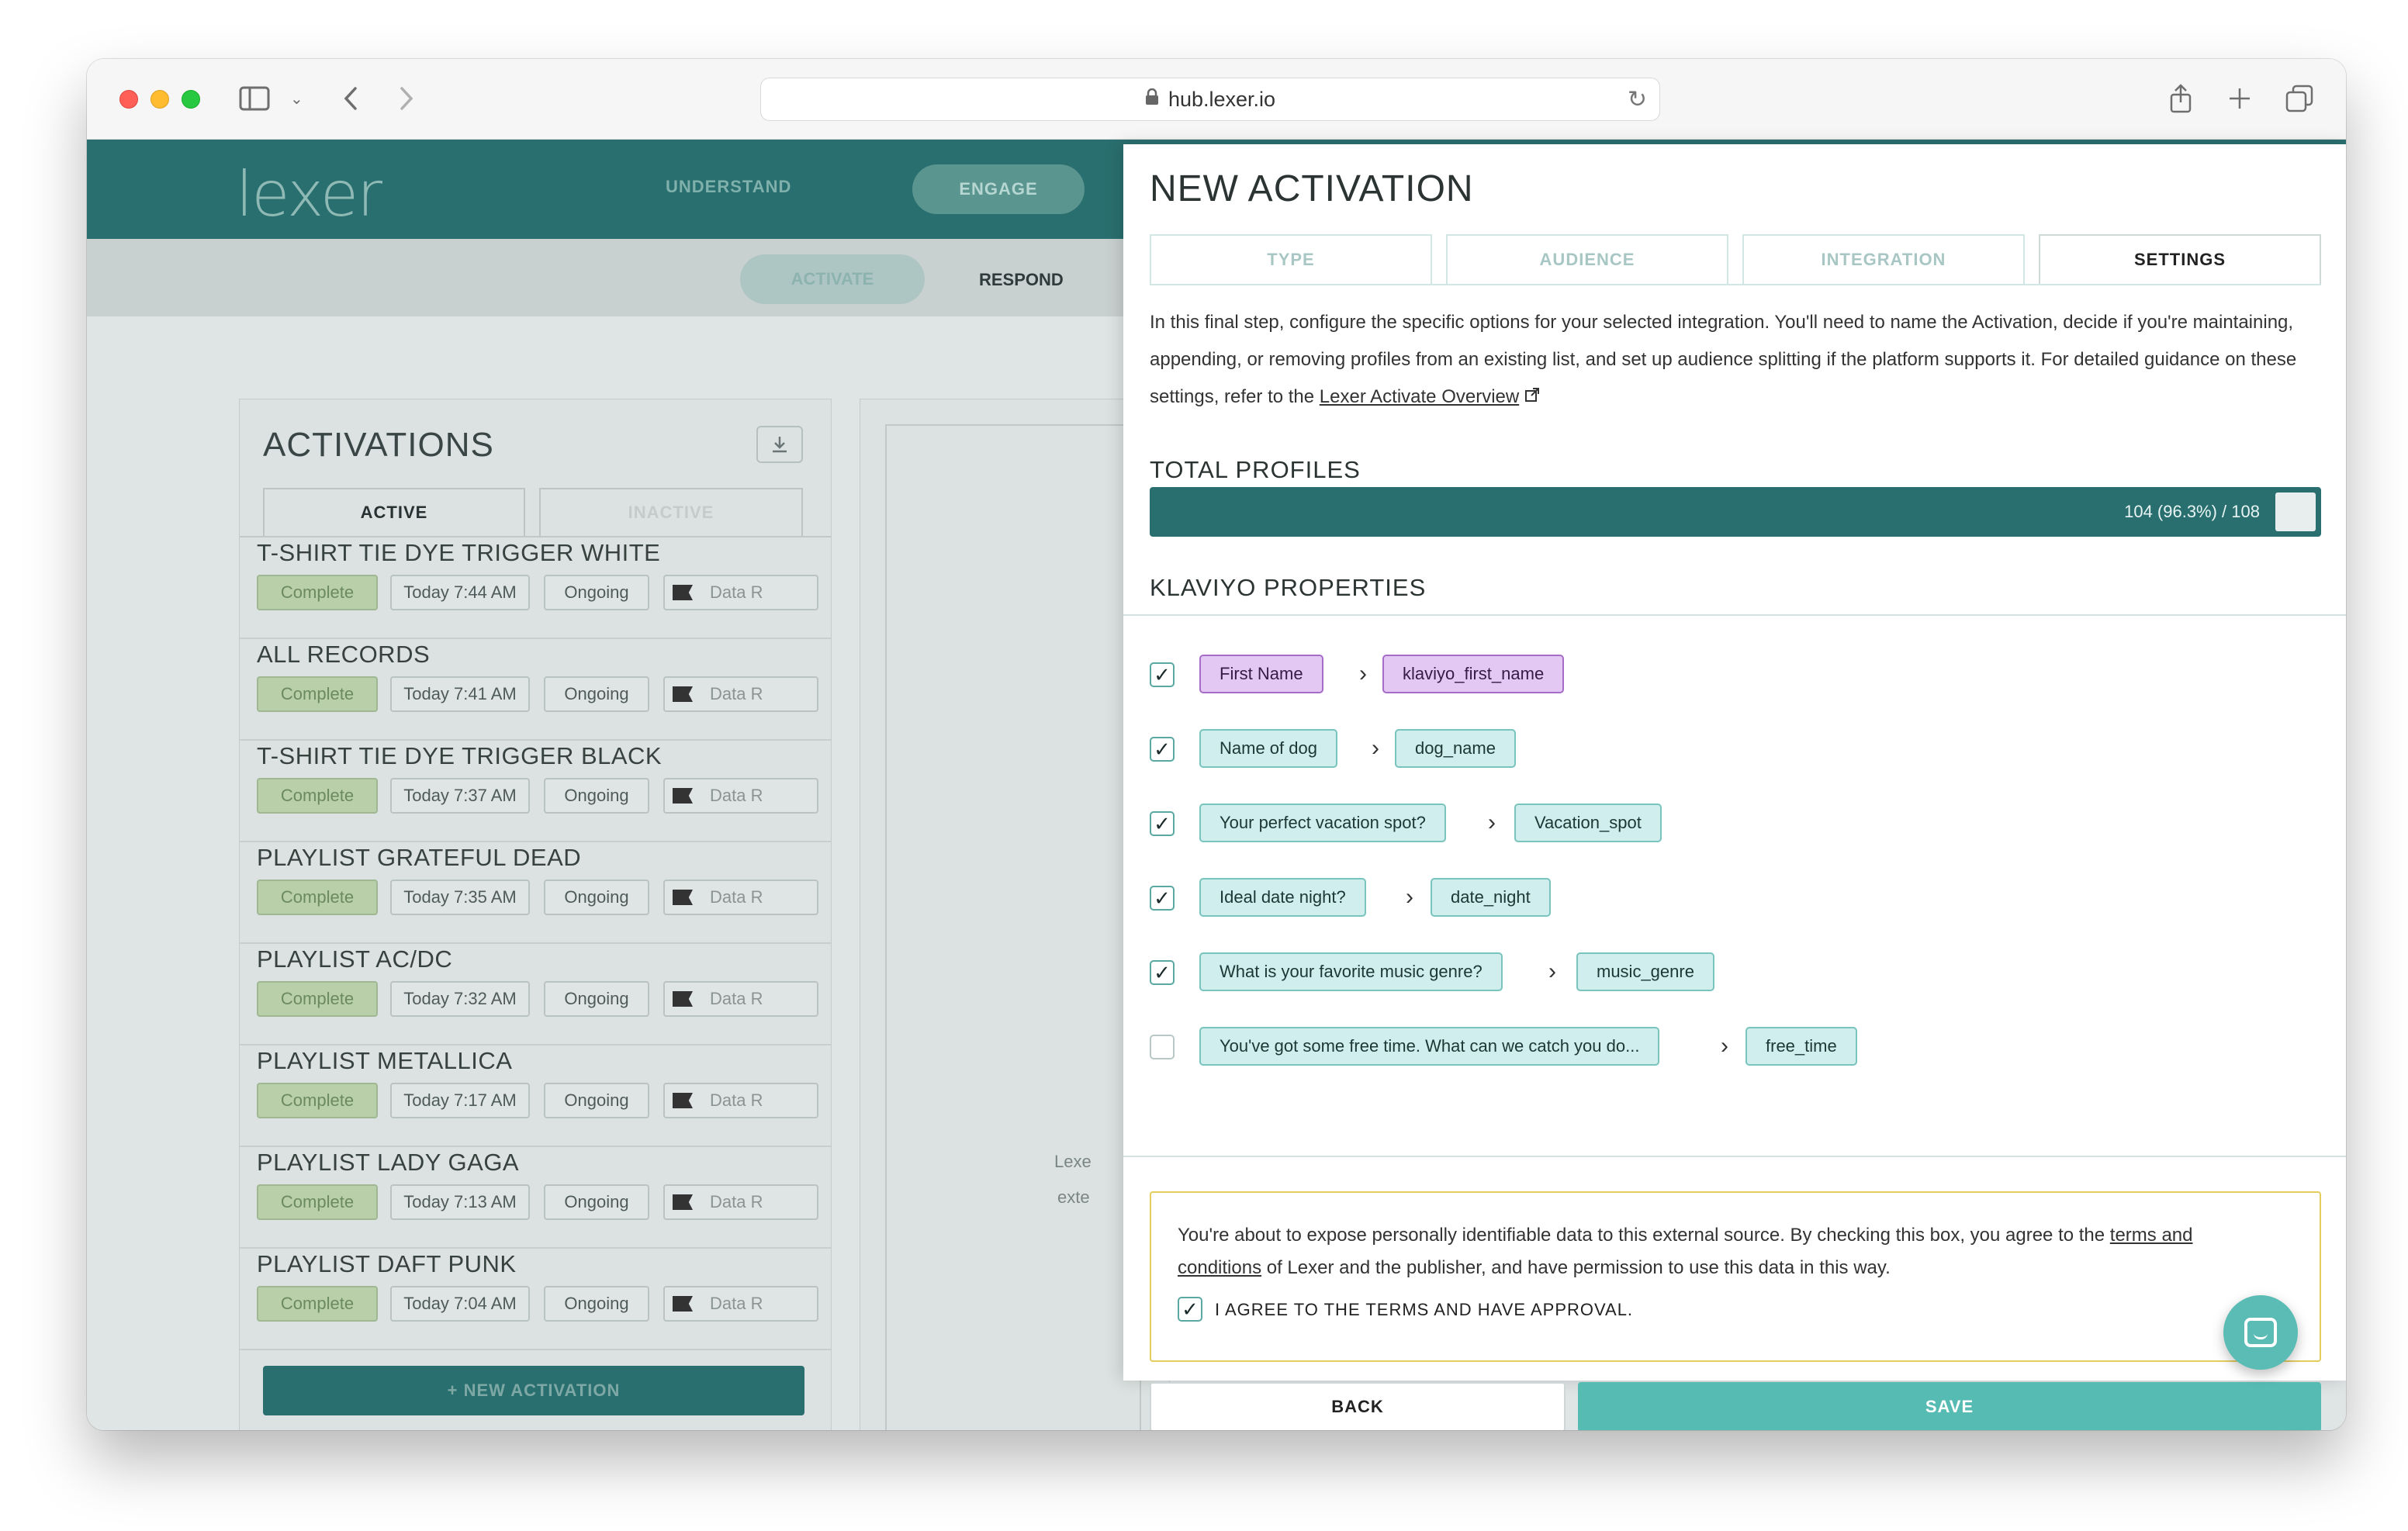 The image size is (2408, 1531). What do you see at coordinates (671, 512) in the screenshot?
I see `tab-inactive: INACTIVE` at bounding box center [671, 512].